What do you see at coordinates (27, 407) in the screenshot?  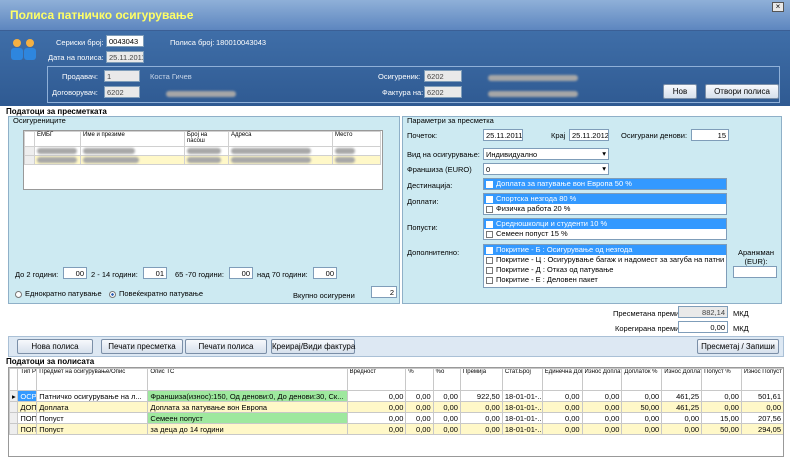 I see `table-cell: ДОП` at bounding box center [27, 407].